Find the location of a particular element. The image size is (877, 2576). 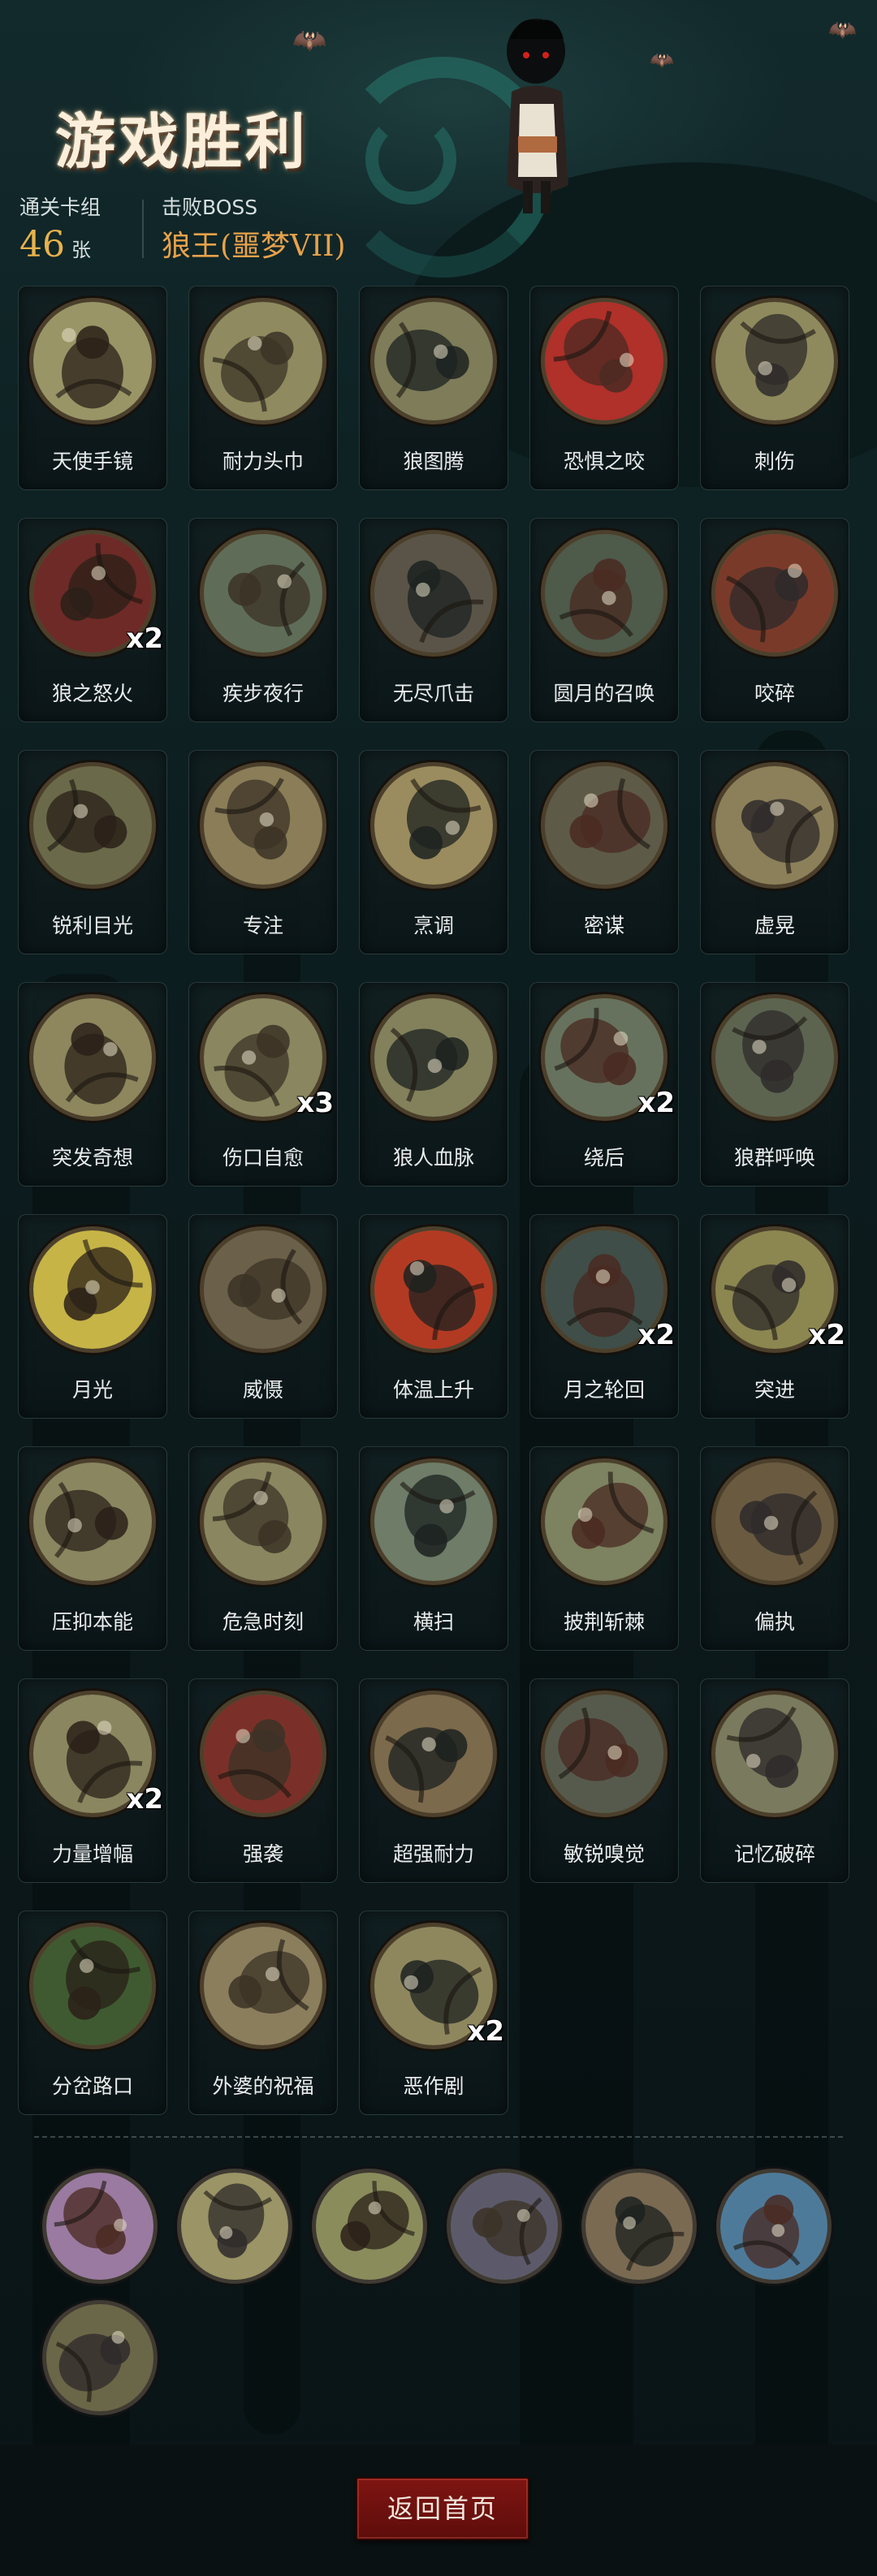

card-item: 危急时刻 is located at coordinates (263, 1549).